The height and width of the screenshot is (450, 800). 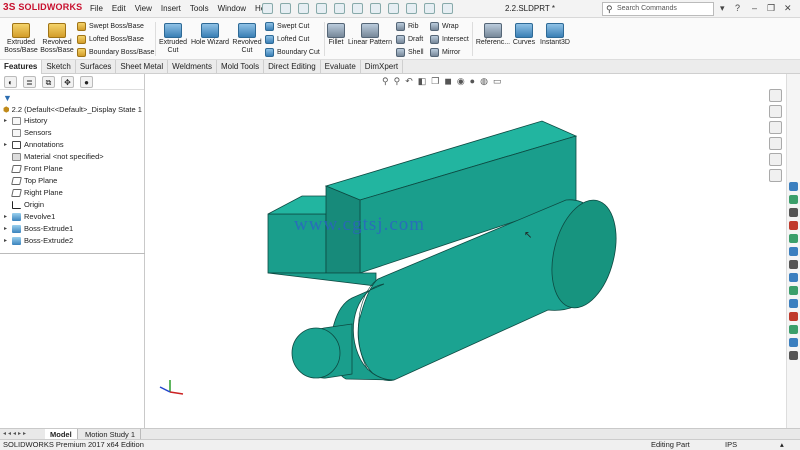 What do you see at coordinates (782, 445) in the screenshot?
I see `status-dropdown-icon: ▴` at bounding box center [782, 445].